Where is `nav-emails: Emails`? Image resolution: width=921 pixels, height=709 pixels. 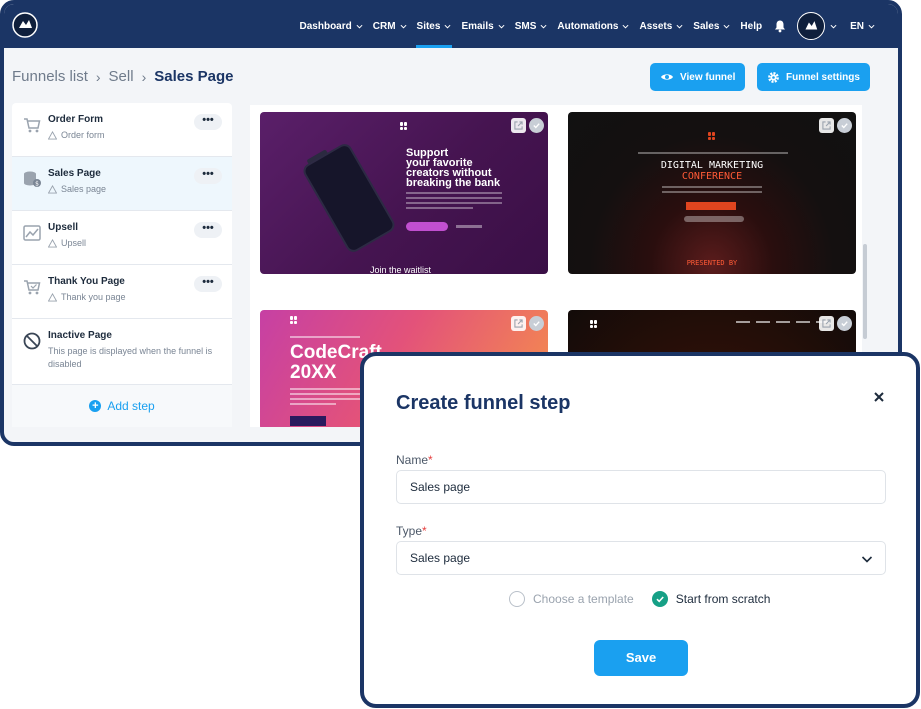
nav-emails: Emails is located at coordinates (482, 26).